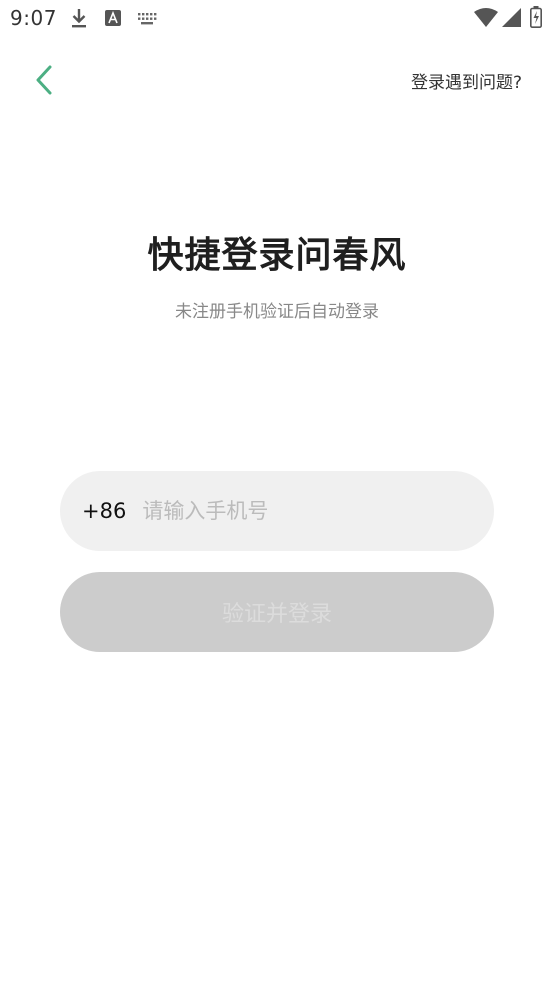  What do you see at coordinates (147, 19) in the screenshot?
I see `keyboard-icon` at bounding box center [147, 19].